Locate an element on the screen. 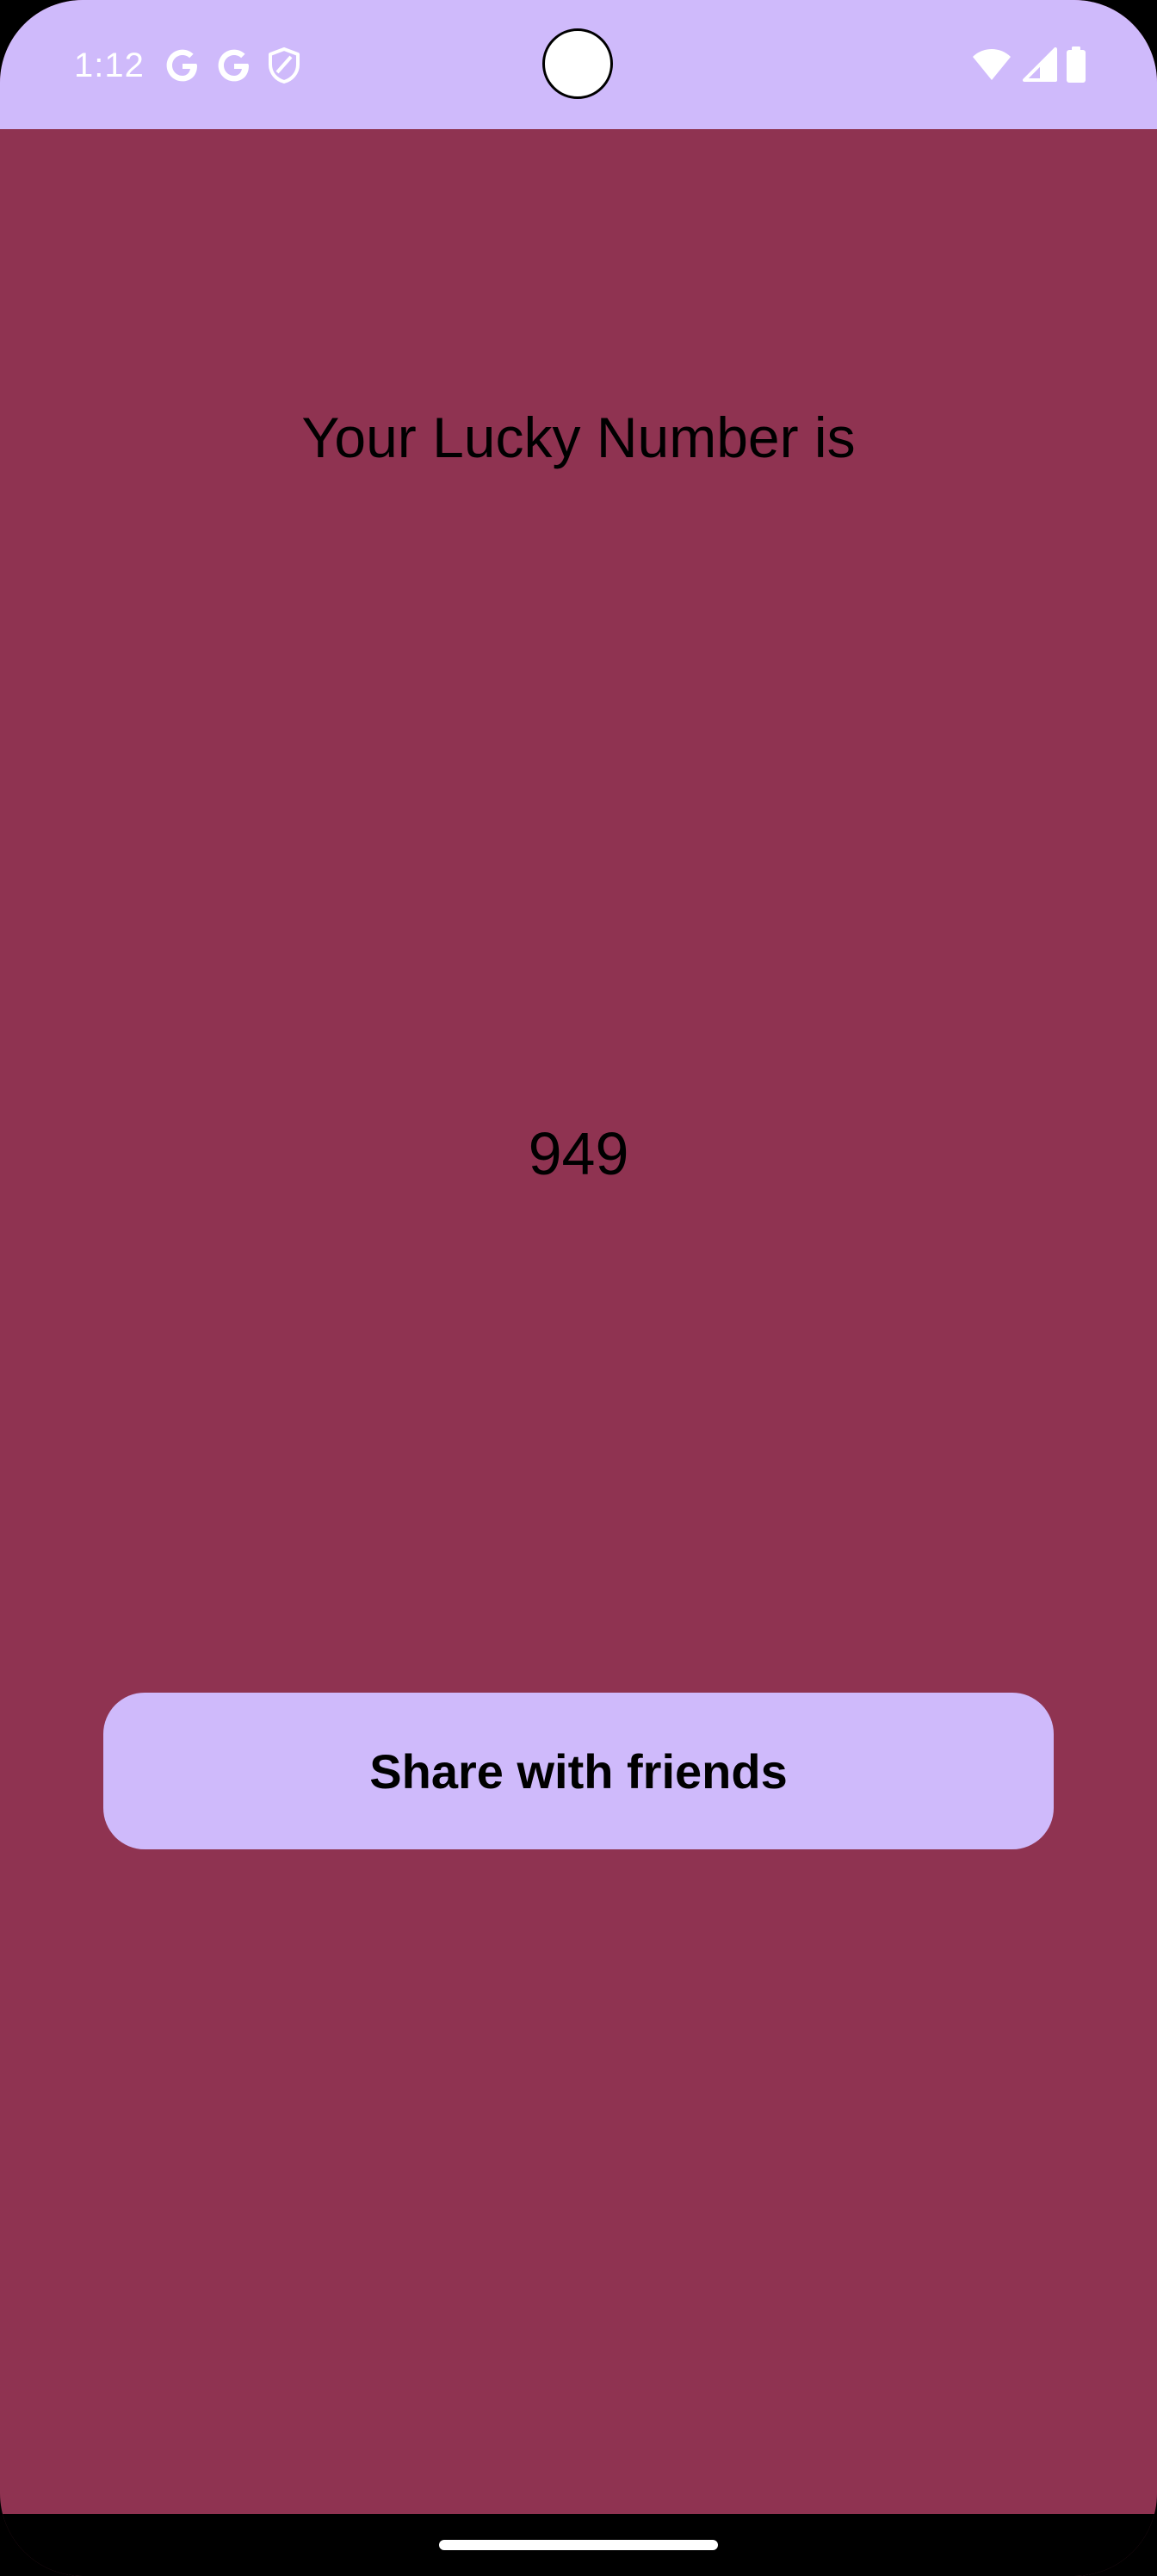 This screenshot has width=1157, height=2576. home-gesture-handle is located at coordinates (579, 2545).